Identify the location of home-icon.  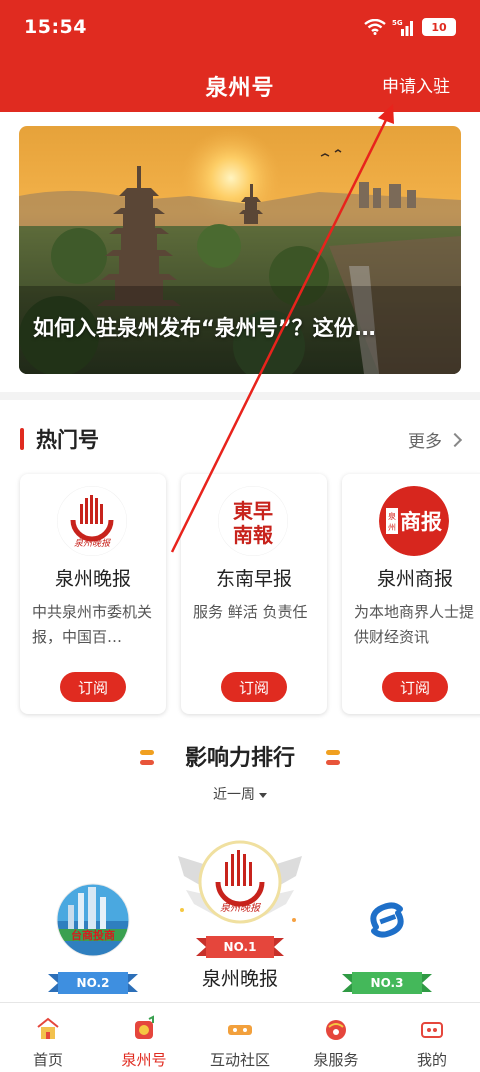
(48, 1028).